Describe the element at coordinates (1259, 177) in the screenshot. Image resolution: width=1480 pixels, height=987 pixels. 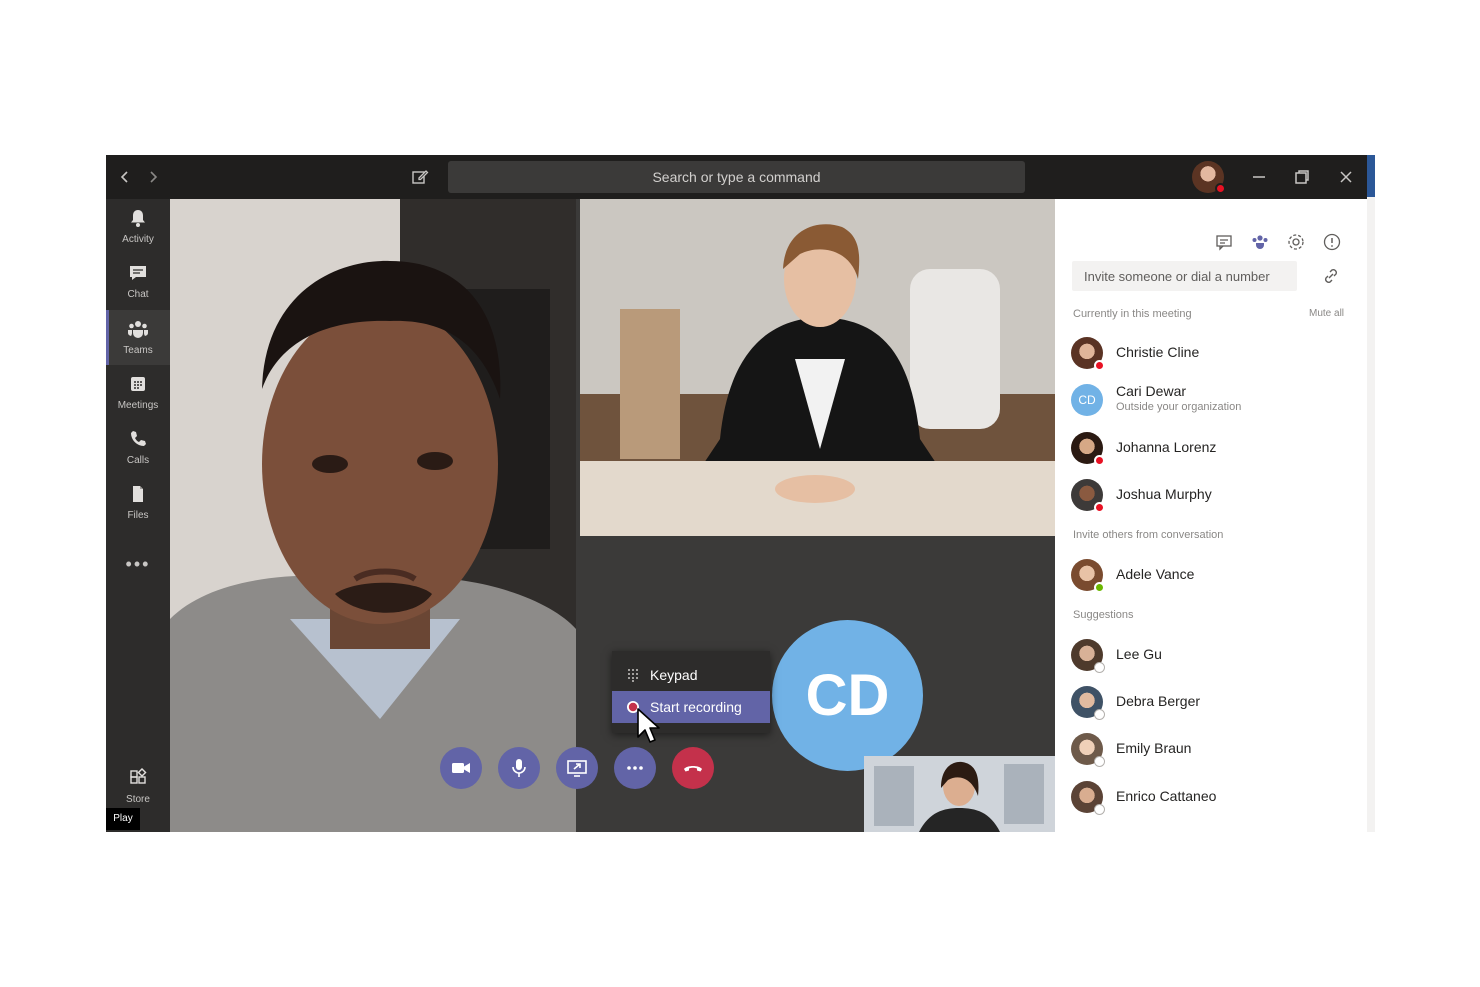
I see `minimize-icon` at that location.